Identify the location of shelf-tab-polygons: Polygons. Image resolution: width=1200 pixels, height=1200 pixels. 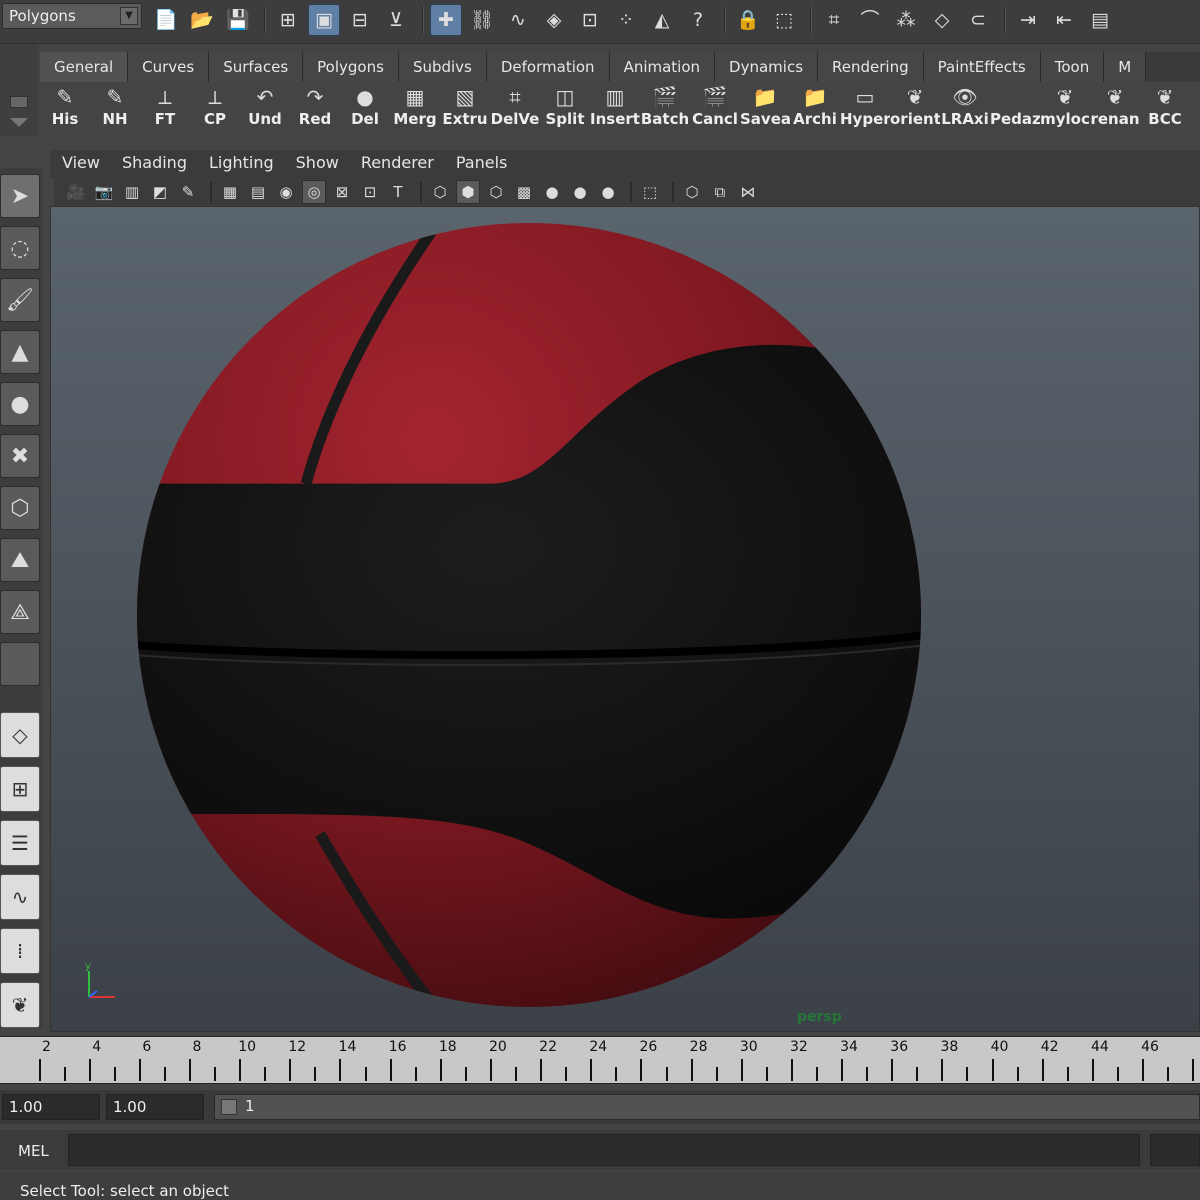
(351, 67).